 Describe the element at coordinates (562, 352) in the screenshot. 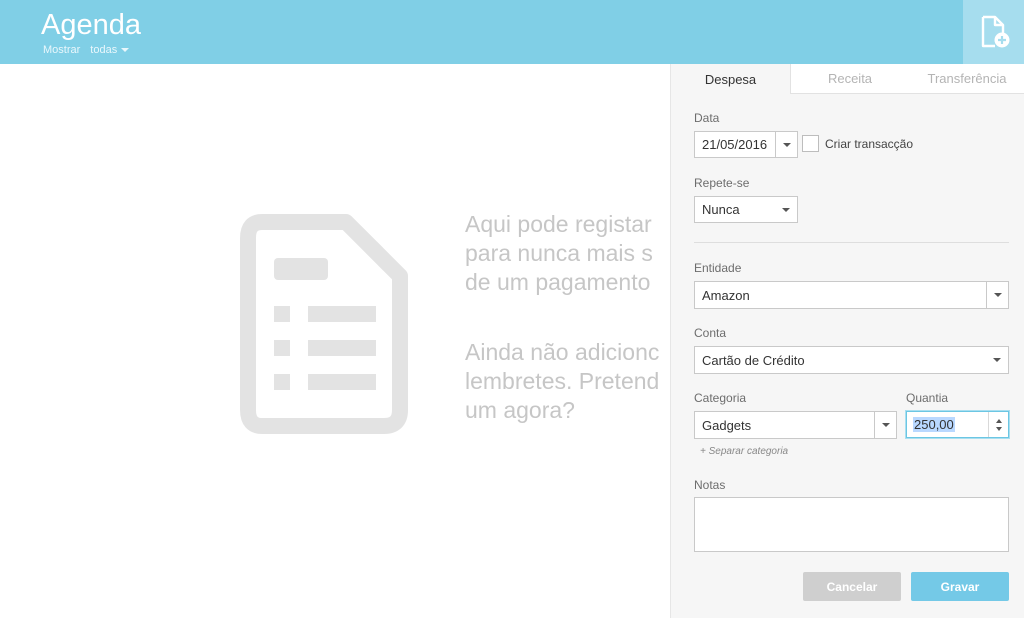

I see `empty-line-4: Ainda não adicionc` at that location.